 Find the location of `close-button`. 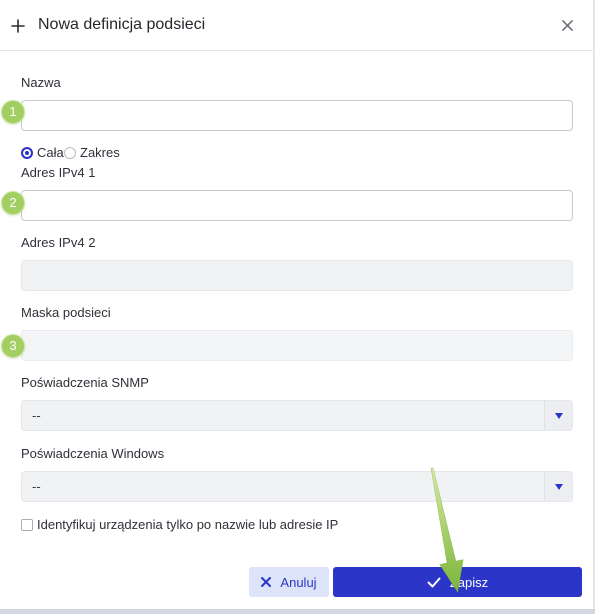

close-button is located at coordinates (567, 25).